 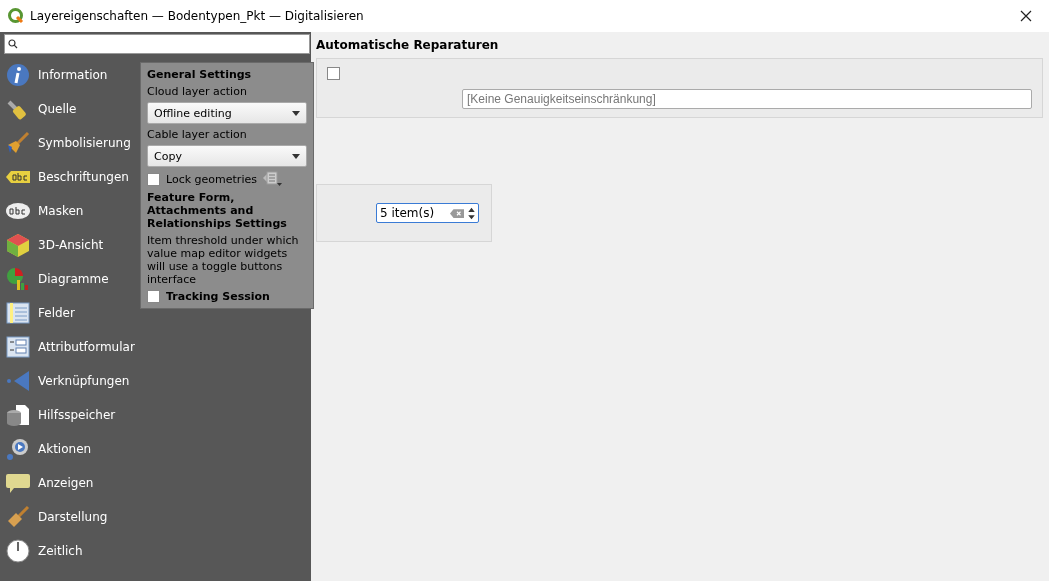 What do you see at coordinates (56, 75) in the screenshot?
I see `sidebar-item: Information` at bounding box center [56, 75].